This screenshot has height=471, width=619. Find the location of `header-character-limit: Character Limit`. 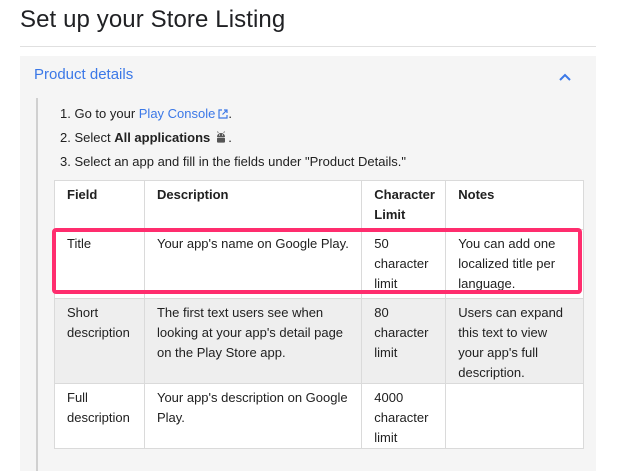

header-character-limit: Character Limit is located at coordinates (404, 205).